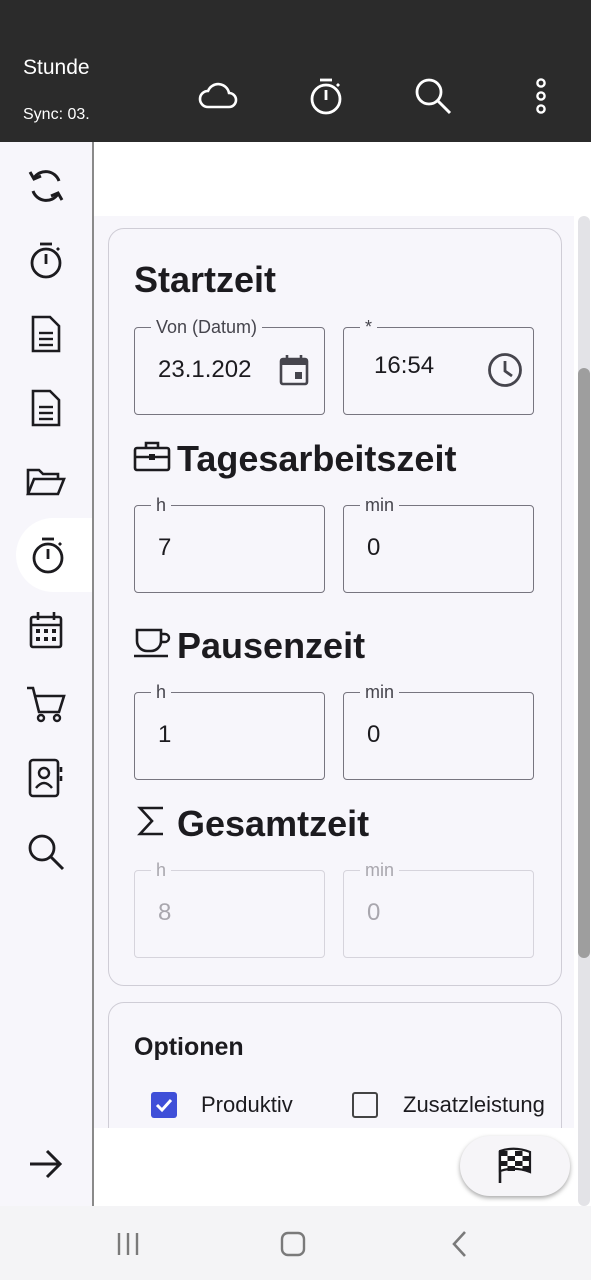 The width and height of the screenshot is (591, 1280). What do you see at coordinates (247, 1105) in the screenshot?
I see `productive-label: Produktiv` at bounding box center [247, 1105].